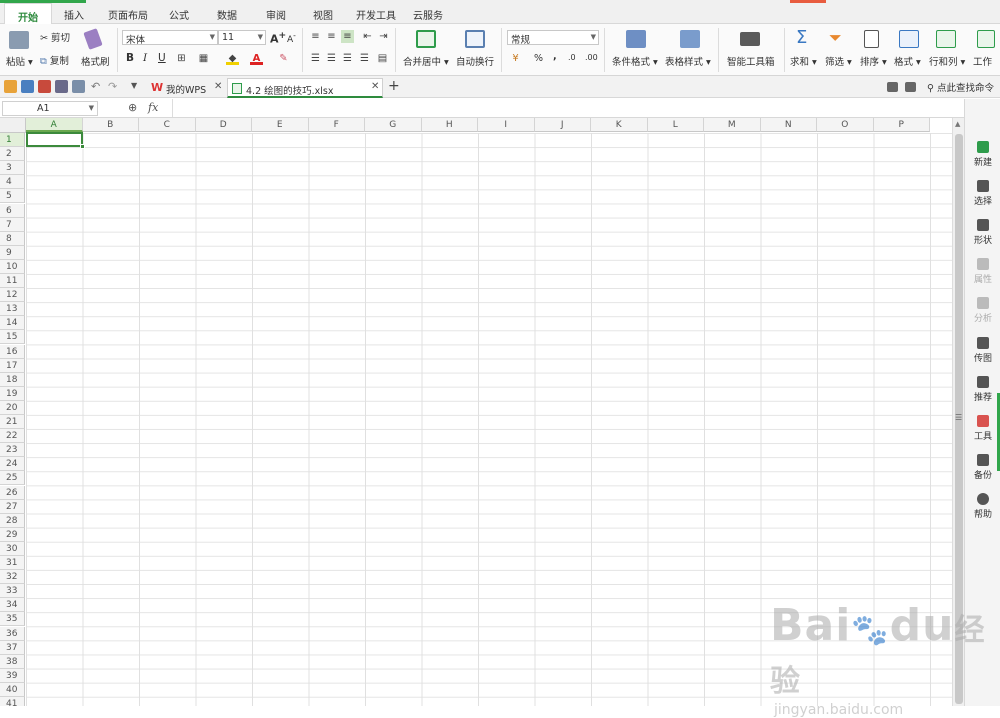  Describe the element at coordinates (278, 38) in the screenshot. I see `grow-font-button: A+` at that location.